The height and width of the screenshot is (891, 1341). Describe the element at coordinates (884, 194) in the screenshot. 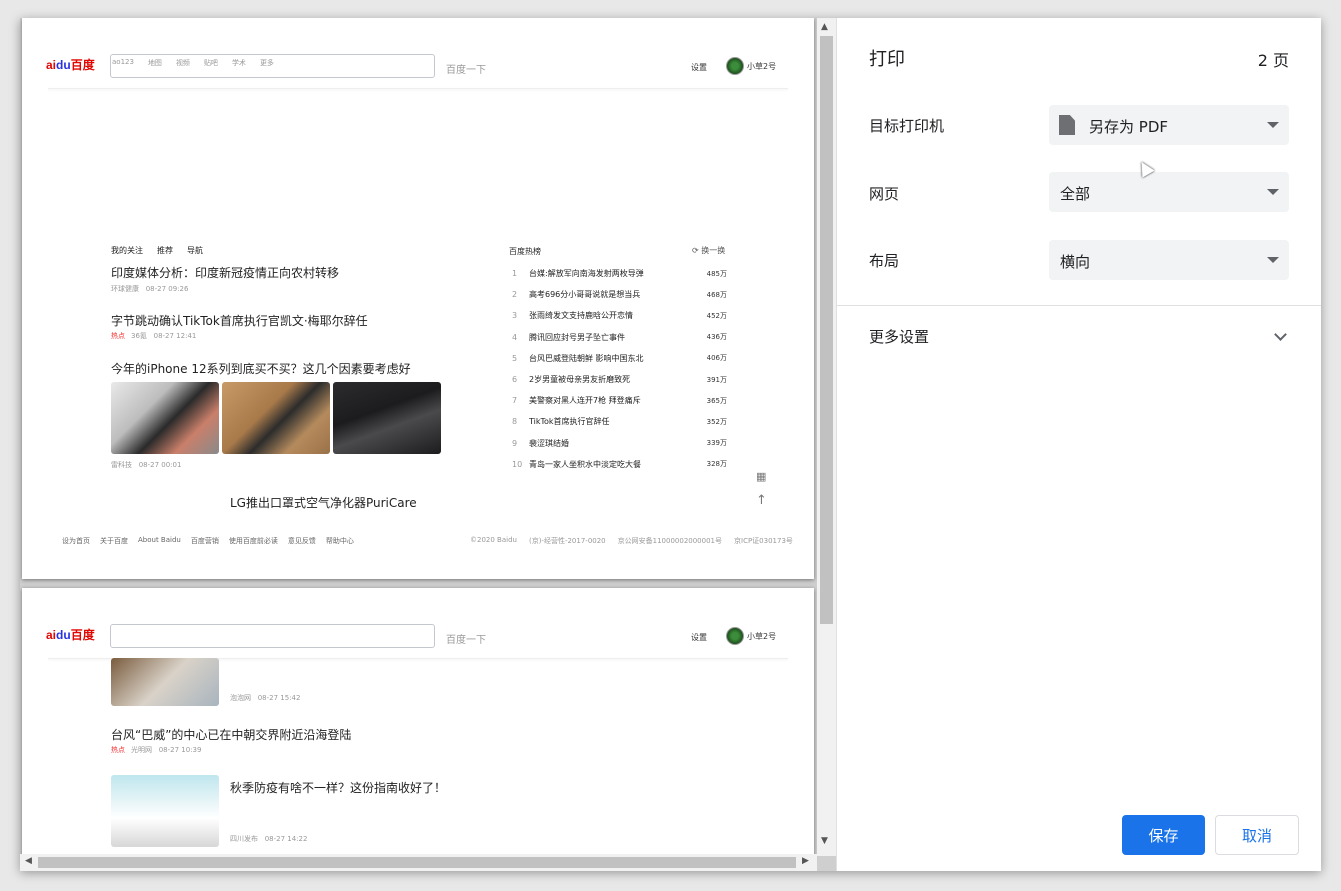

I see `pages-label: 网页` at that location.